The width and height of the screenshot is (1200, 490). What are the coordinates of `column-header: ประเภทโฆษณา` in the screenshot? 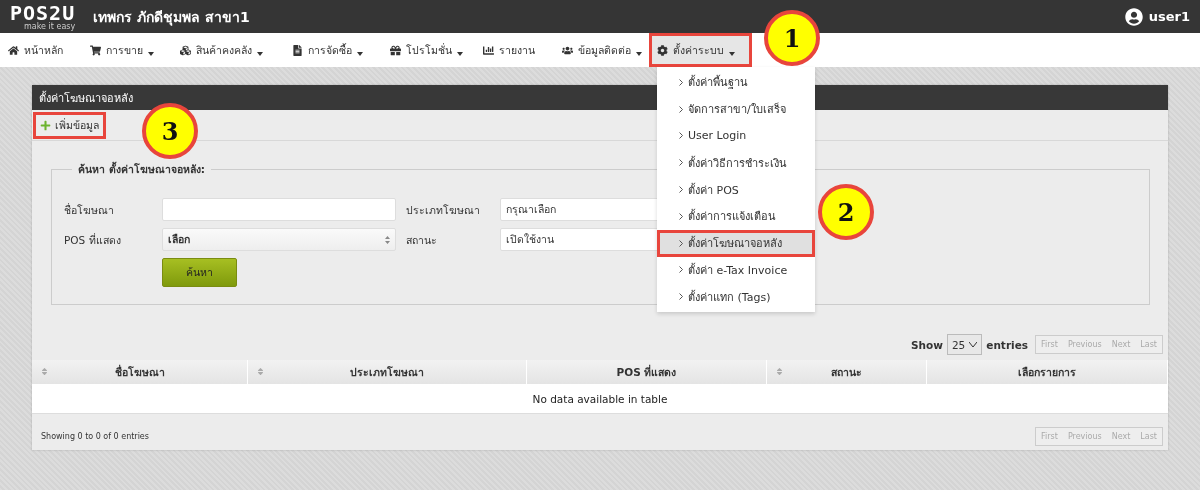 It's located at (387, 372).